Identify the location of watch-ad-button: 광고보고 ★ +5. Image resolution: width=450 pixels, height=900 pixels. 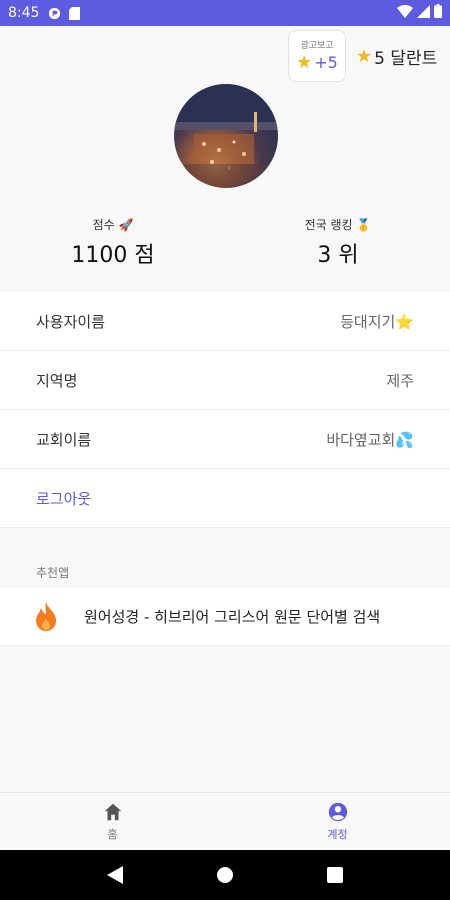
(317, 56).